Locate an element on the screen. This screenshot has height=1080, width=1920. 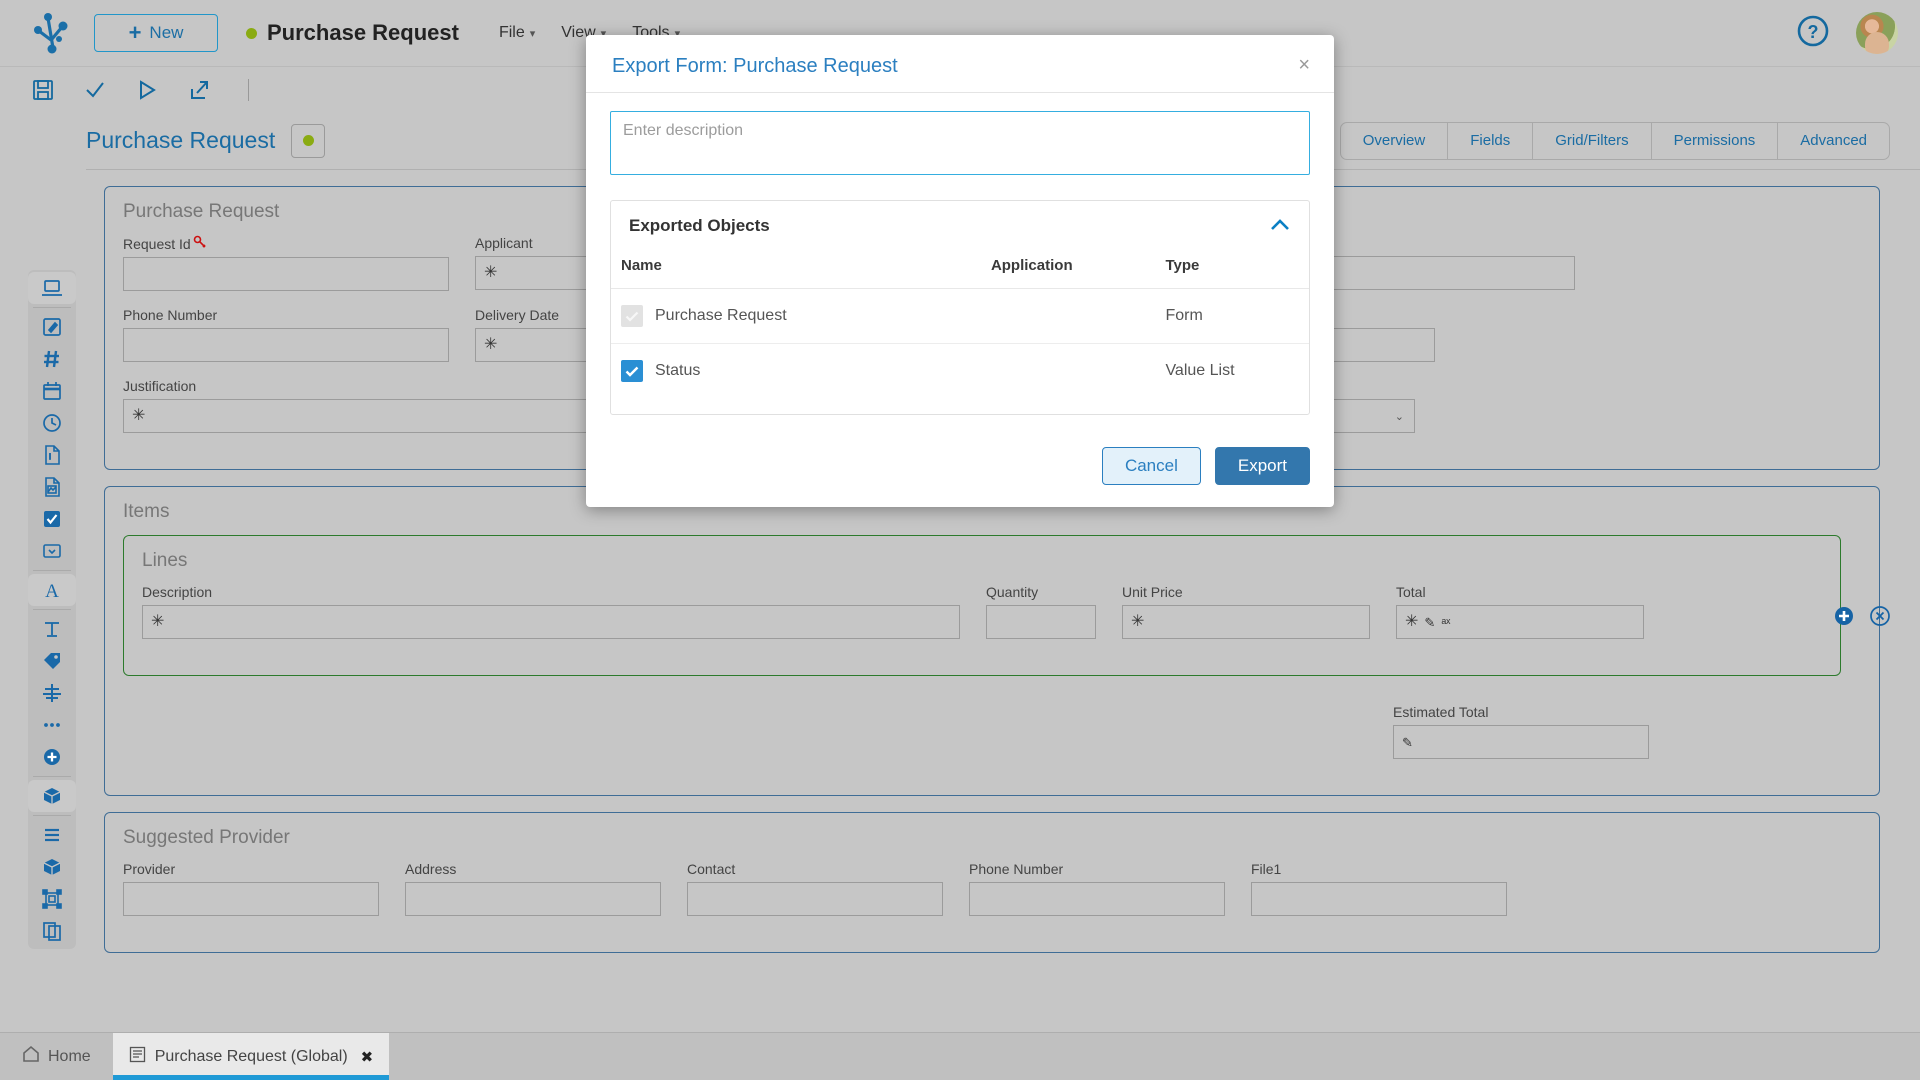
field-provider-phone: Phone Number is located at coordinates (1097, 888).